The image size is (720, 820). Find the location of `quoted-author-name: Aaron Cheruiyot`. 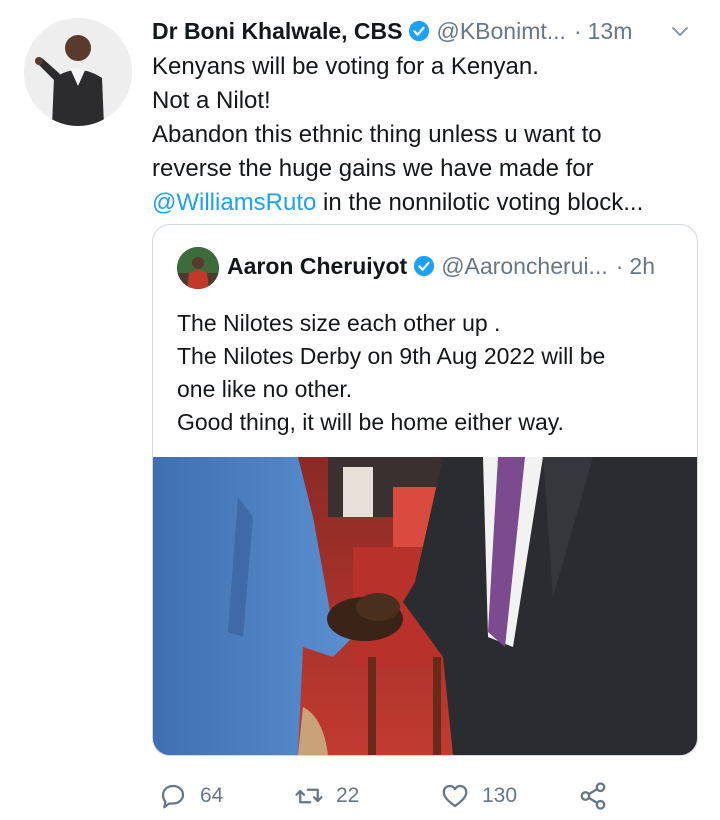

quoted-author-name: Aaron Cheruiyot is located at coordinates (317, 266).